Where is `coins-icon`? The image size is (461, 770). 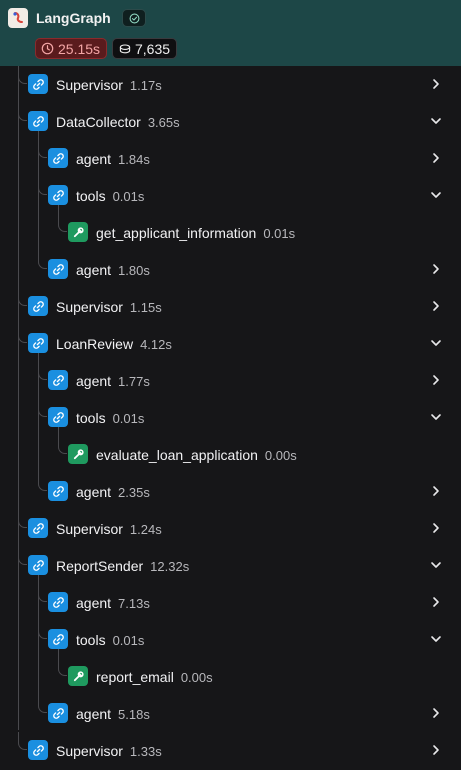 coins-icon is located at coordinates (125, 48).